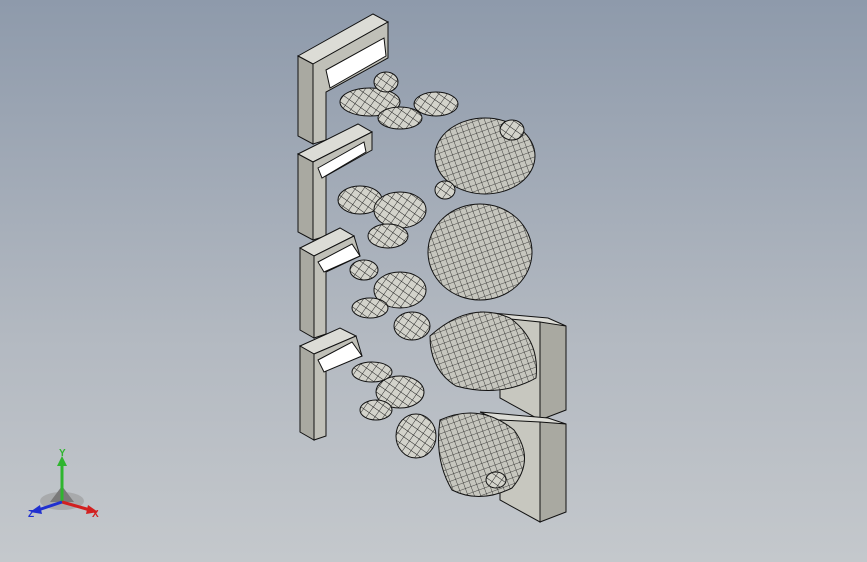 This screenshot has width=867, height=562. Describe the element at coordinates (63, 484) in the screenshot. I see `coordinate-triad: Y X Z` at that location.